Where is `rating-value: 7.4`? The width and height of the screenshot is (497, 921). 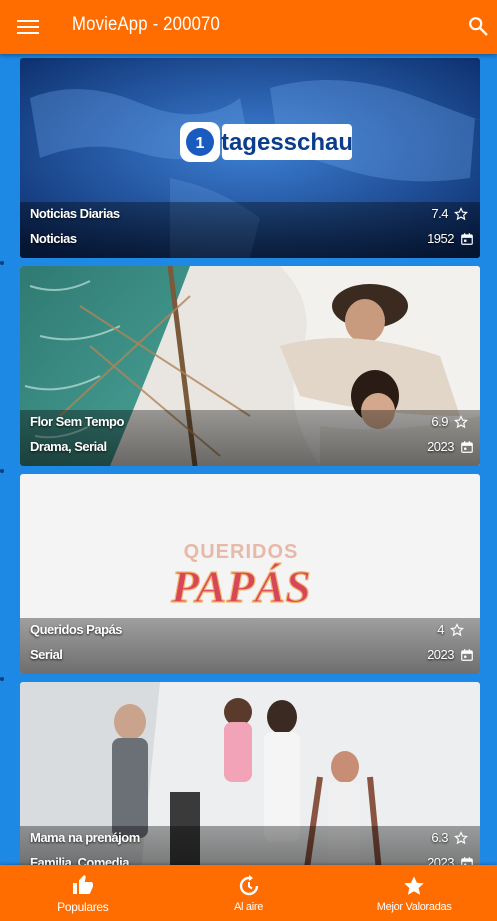 rating-value: 7.4 is located at coordinates (439, 213).